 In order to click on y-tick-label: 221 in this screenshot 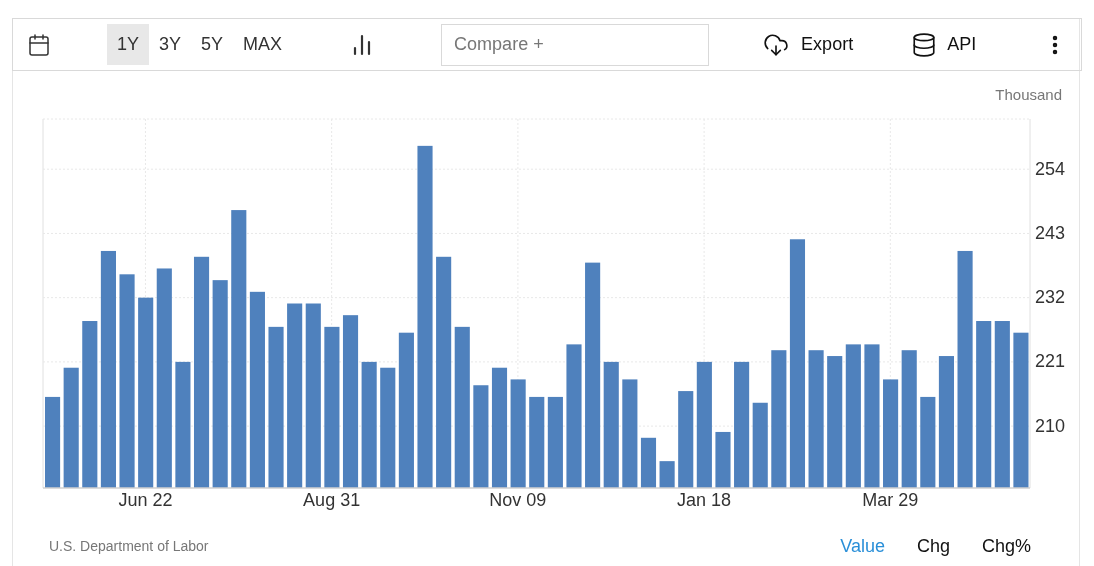, I will do `click(1050, 361)`.